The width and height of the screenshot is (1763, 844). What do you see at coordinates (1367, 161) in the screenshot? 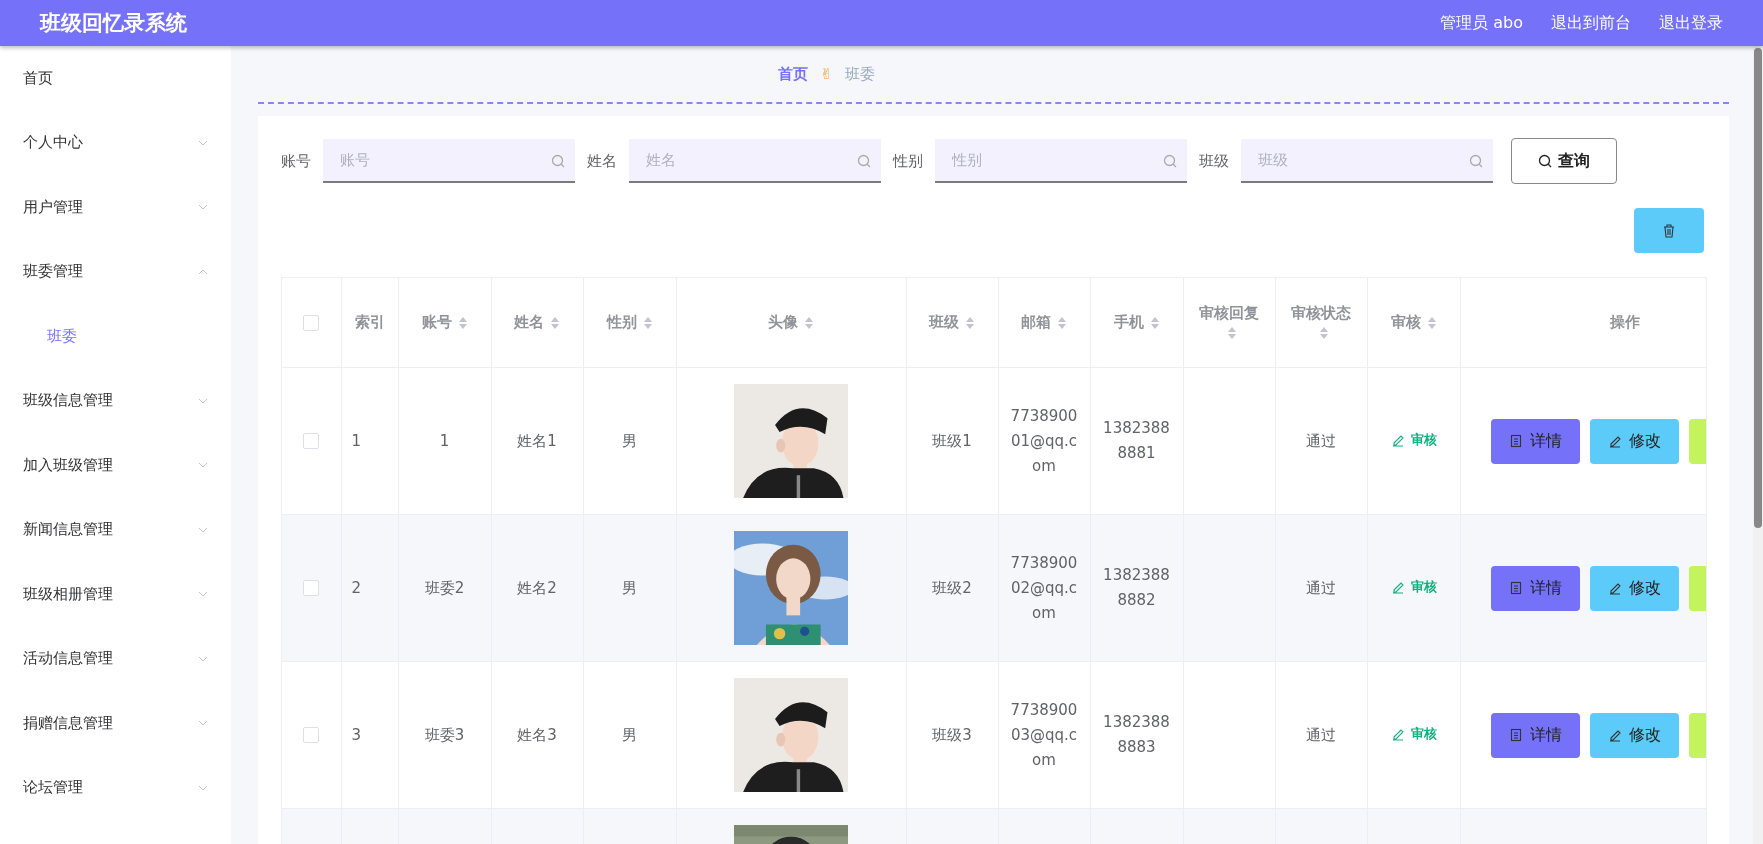
I see `search-field: 班级` at bounding box center [1367, 161].